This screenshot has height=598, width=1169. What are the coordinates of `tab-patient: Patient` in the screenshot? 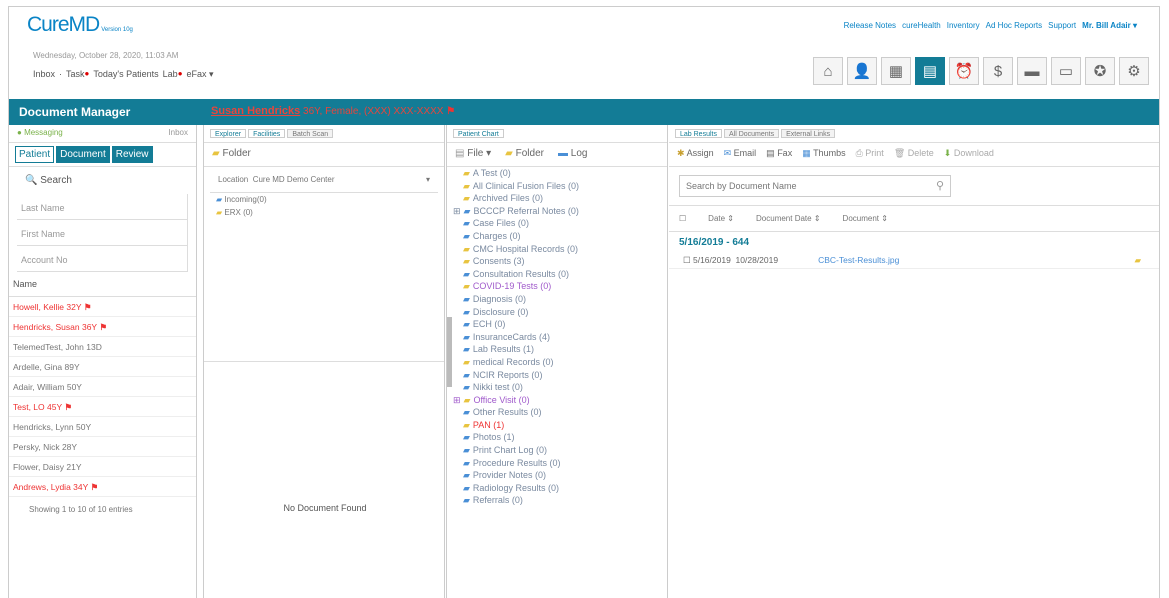 It's located at (35, 154).